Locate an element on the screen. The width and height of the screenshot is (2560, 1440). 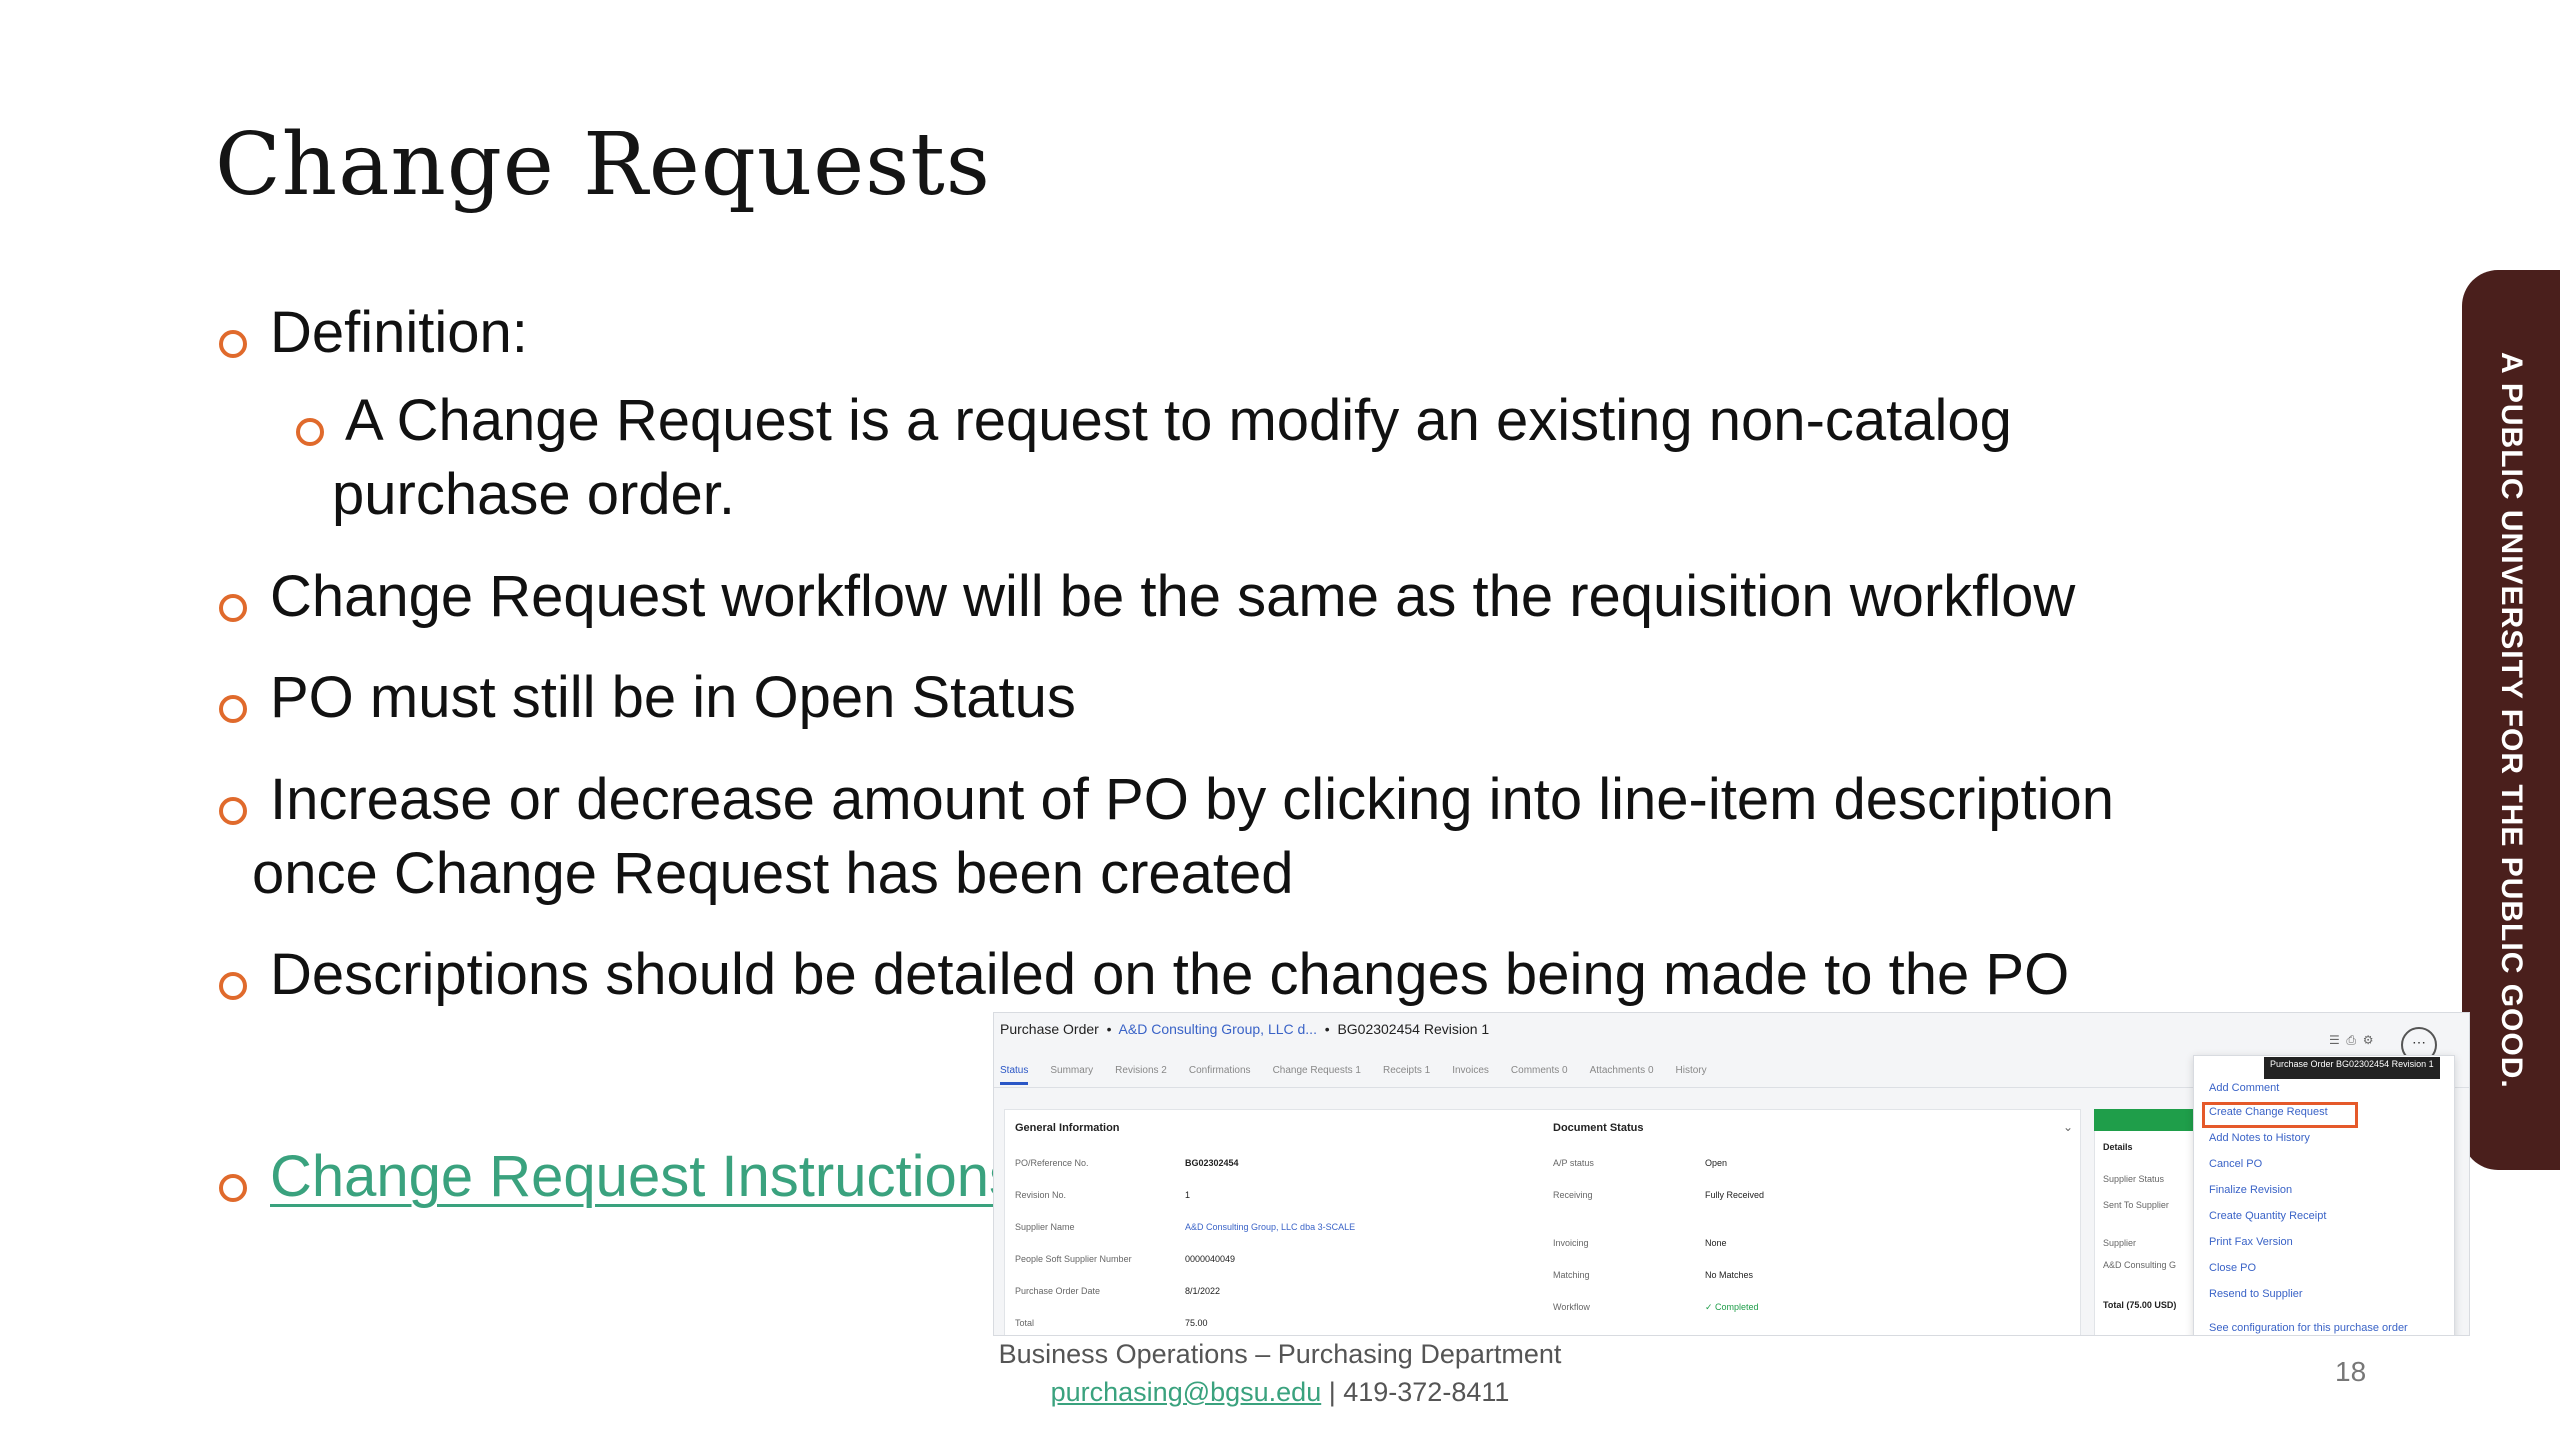
details-label: Supplier Status is located at coordinates (2134, 1179).